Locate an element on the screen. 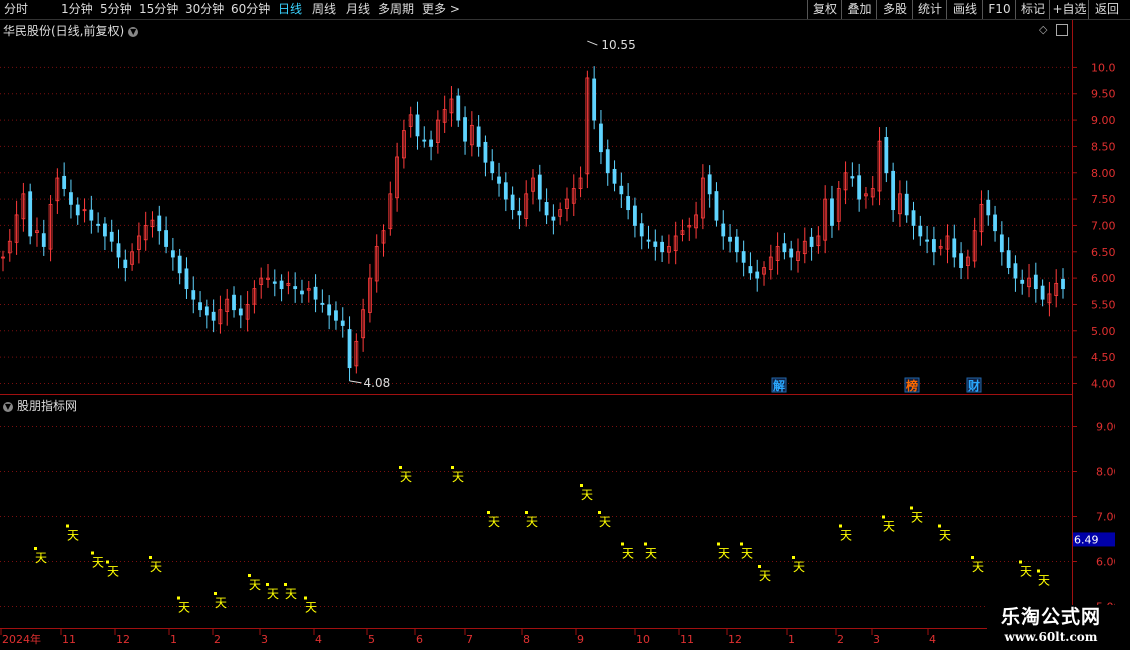 This screenshot has height=650, width=1130. date-label: 2 is located at coordinates (217, 639).